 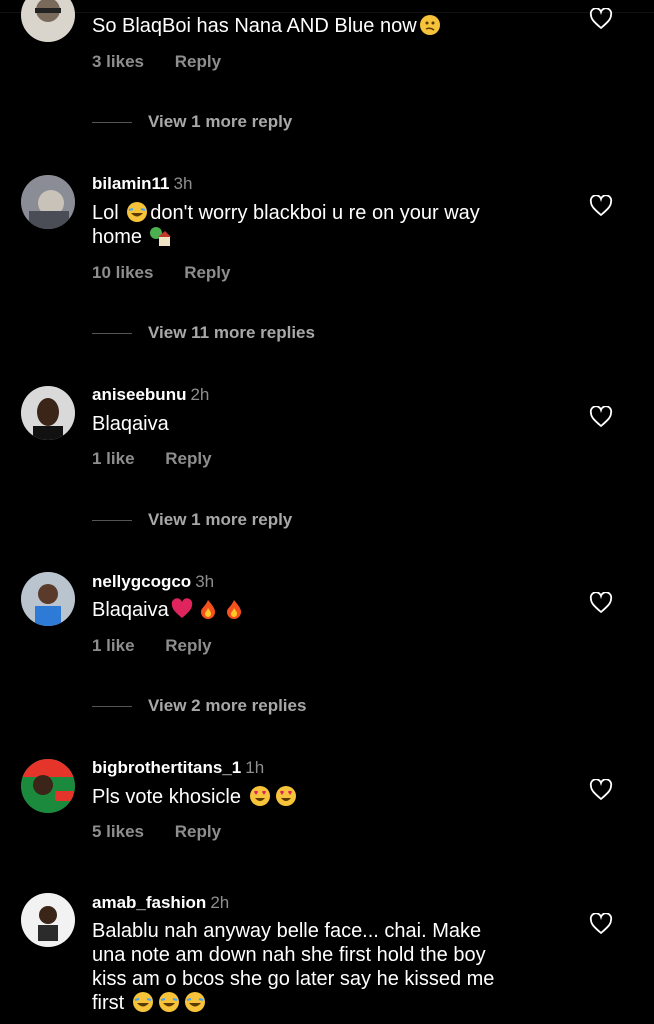 What do you see at coordinates (227, 705) in the screenshot?
I see `view-replies-label: View 2 more replies` at bounding box center [227, 705].